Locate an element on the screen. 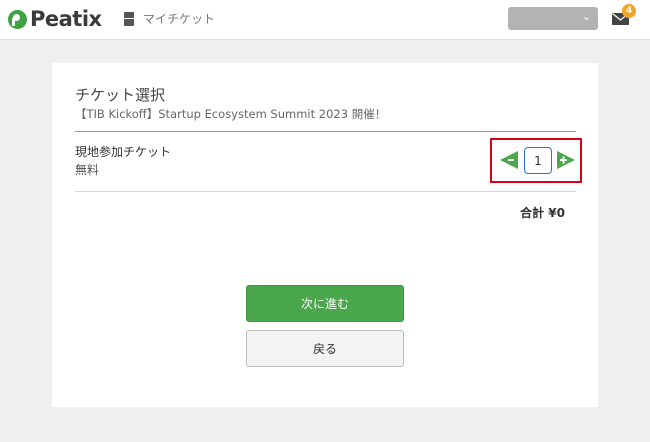  plus-arrow-icon is located at coordinates (566, 160).